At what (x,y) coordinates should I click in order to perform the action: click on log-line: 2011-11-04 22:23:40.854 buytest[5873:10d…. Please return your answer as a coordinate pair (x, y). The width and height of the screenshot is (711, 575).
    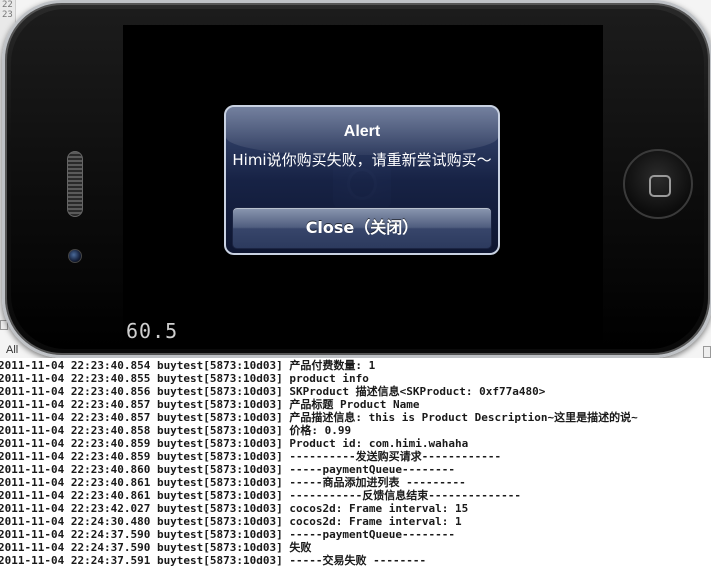
    Looking at the image, I should click on (188, 365).